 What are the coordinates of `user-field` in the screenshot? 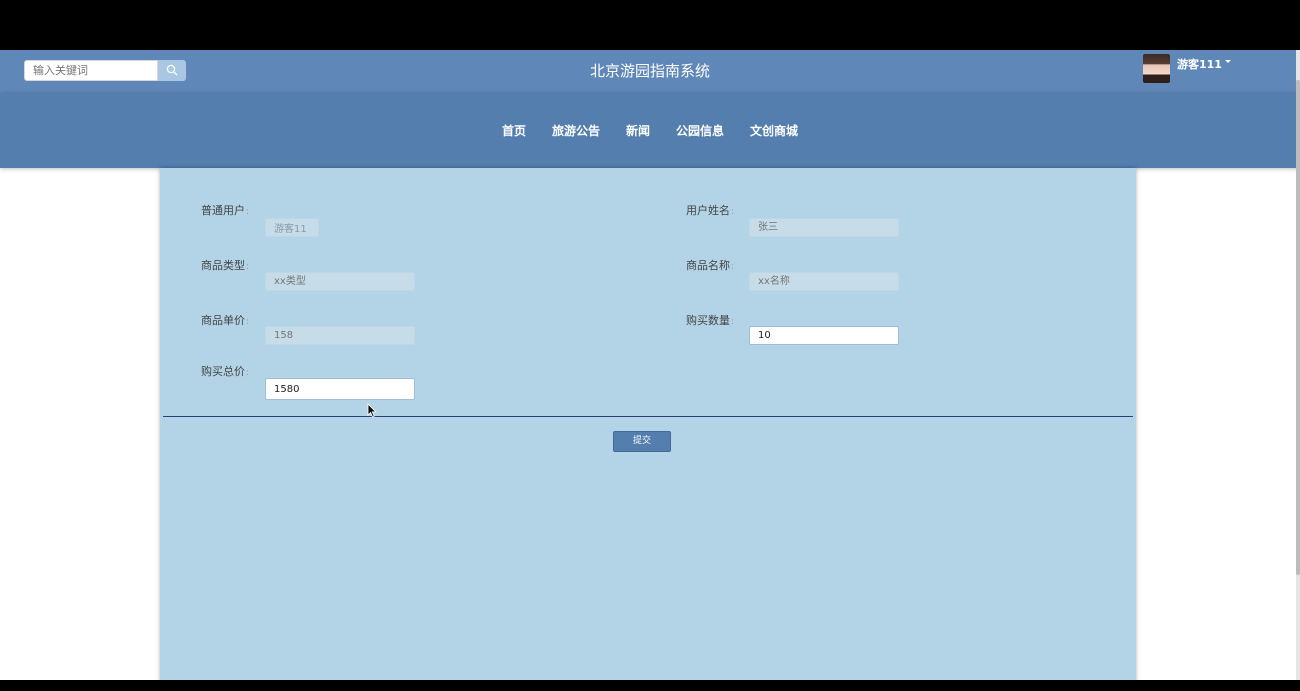 It's located at (292, 227).